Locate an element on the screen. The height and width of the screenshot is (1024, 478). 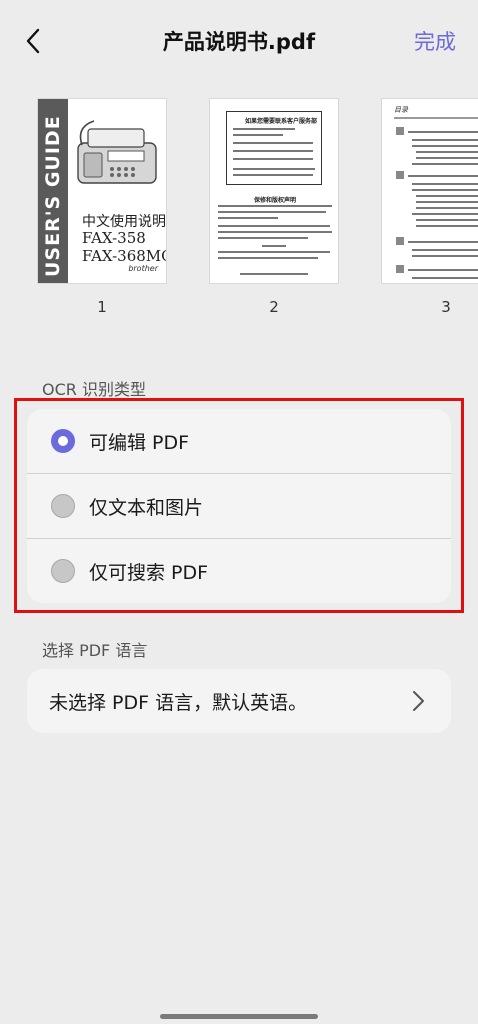
pdf-language-label: 选择 PDF 语言 is located at coordinates (95, 650).